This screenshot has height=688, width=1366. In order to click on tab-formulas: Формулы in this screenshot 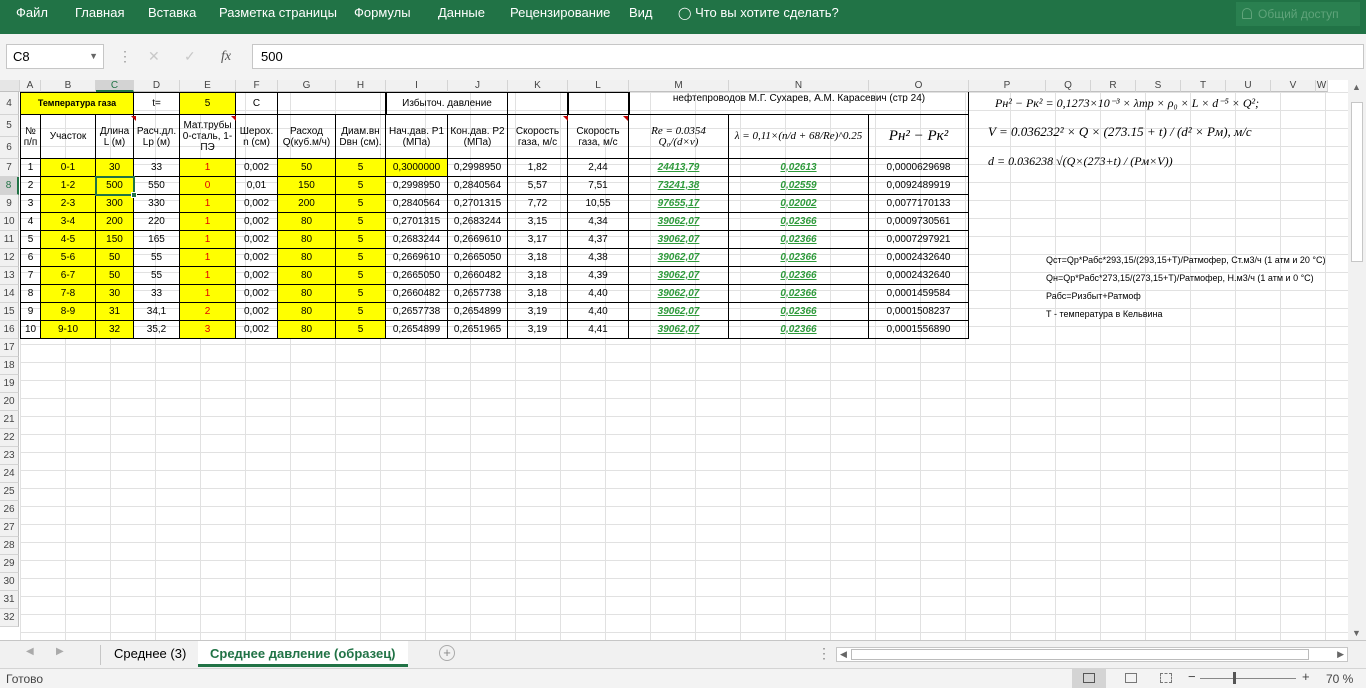, I will do `click(382, 13)`.